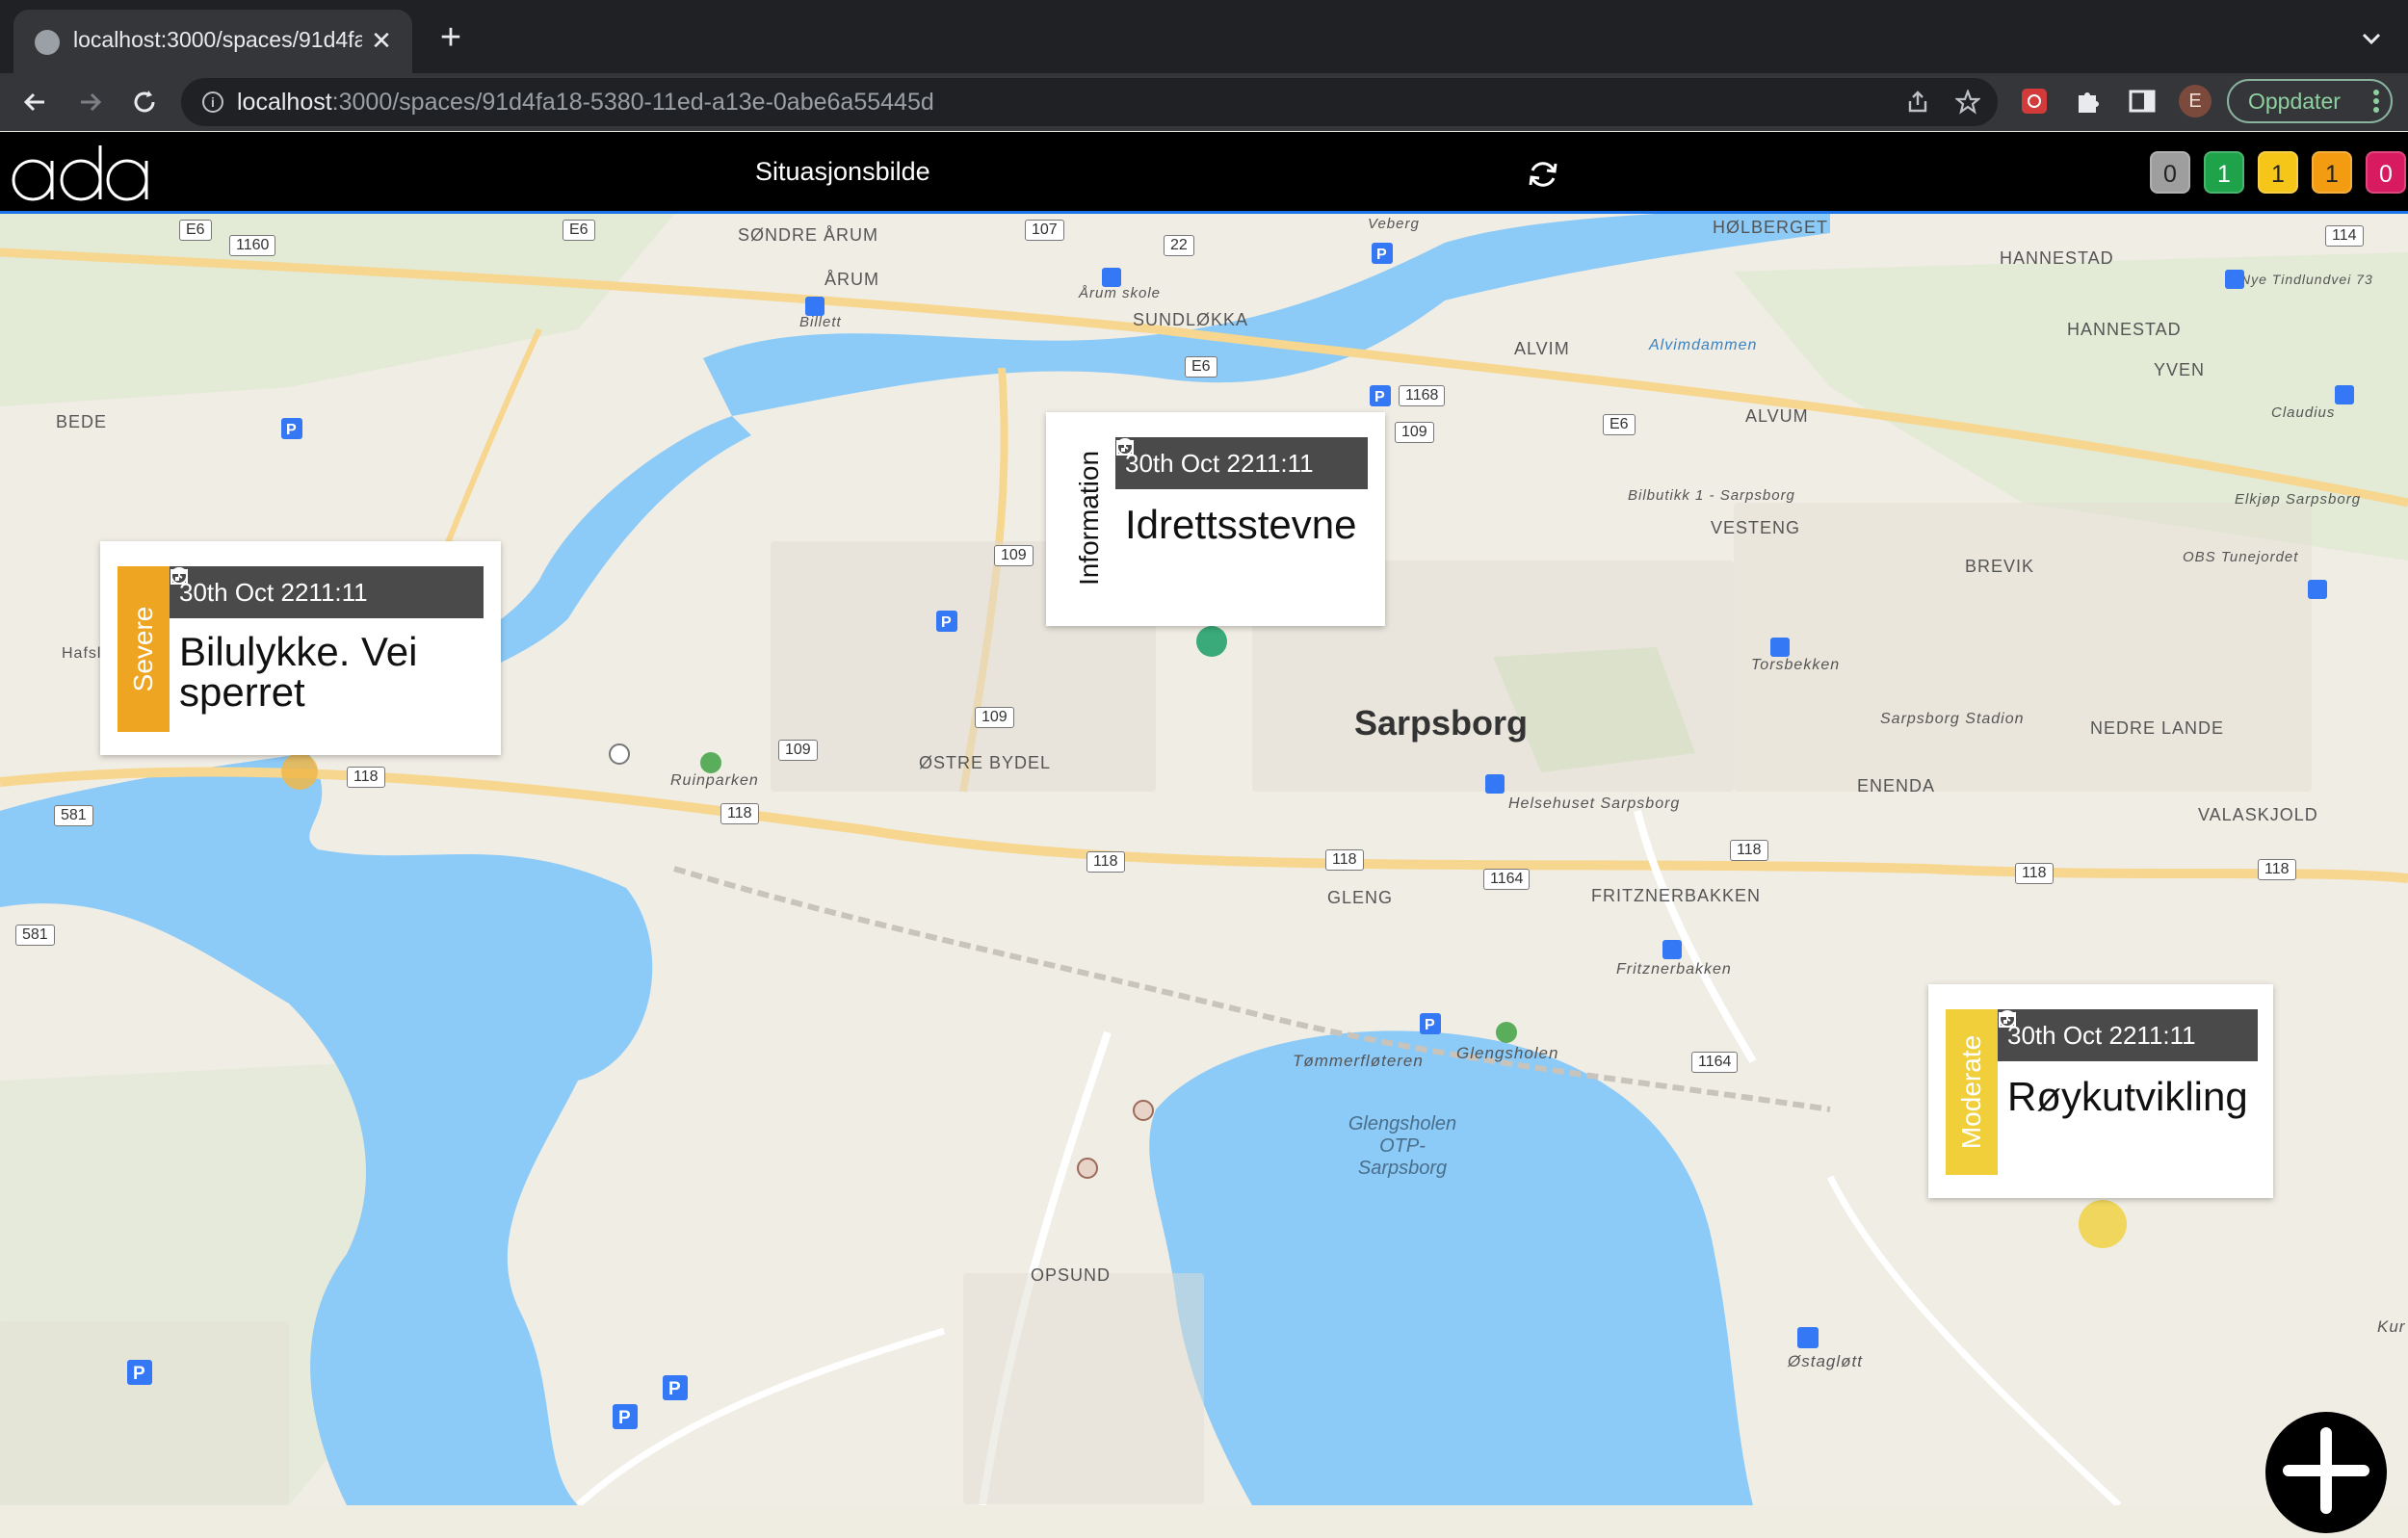  Describe the element at coordinates (2142, 101) in the screenshot. I see `sidepanel-icon` at that location.